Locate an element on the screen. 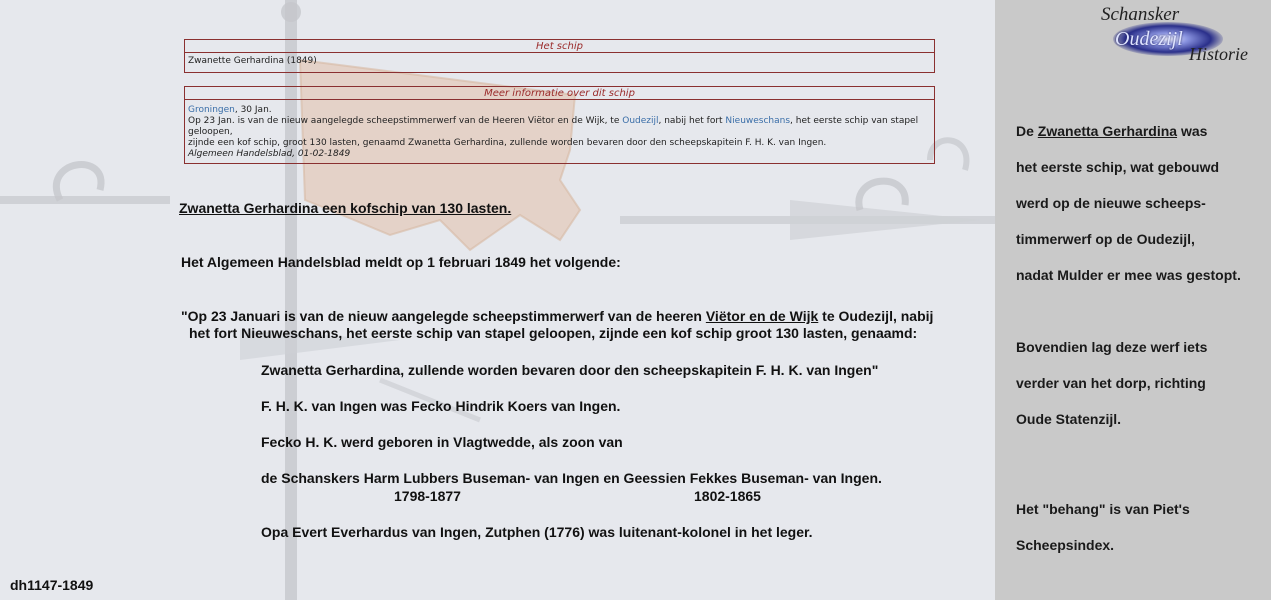 The height and width of the screenshot is (600, 1271). ship-info-box: Het schip Zwanette Gerhardina (1849) is located at coordinates (559, 56).